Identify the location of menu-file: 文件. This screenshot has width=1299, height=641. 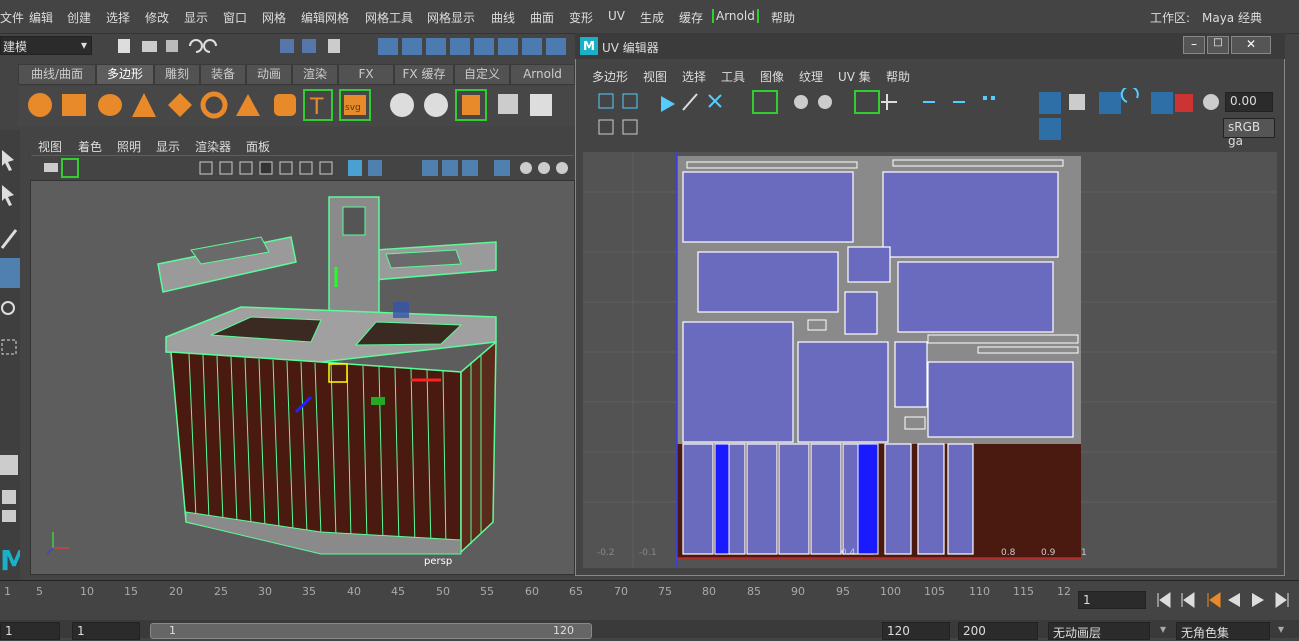
(12, 17).